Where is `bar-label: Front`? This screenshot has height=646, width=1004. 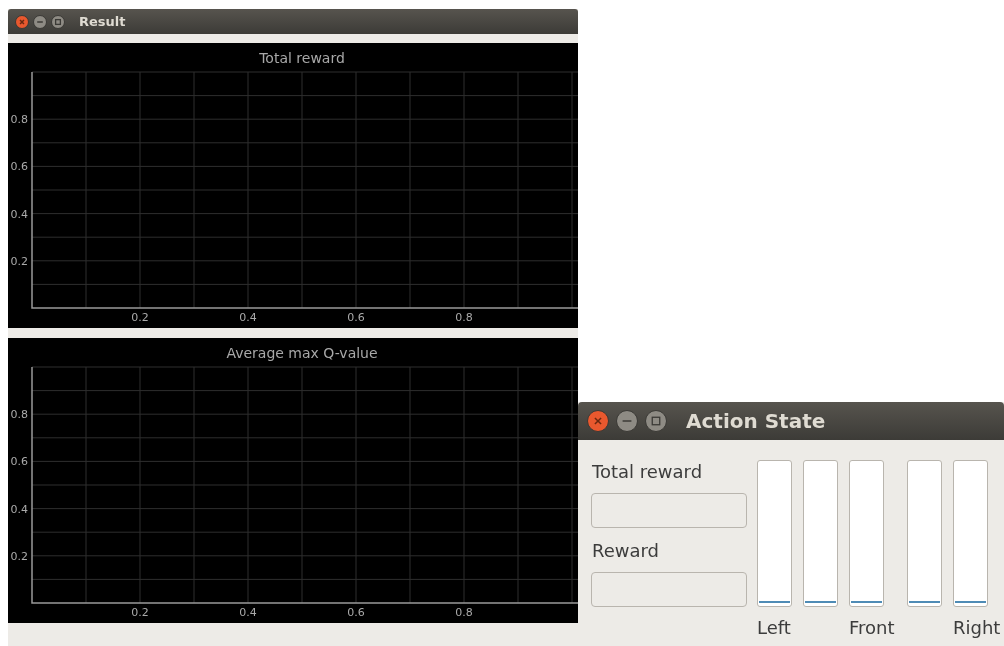 bar-label: Front is located at coordinates (872, 628).